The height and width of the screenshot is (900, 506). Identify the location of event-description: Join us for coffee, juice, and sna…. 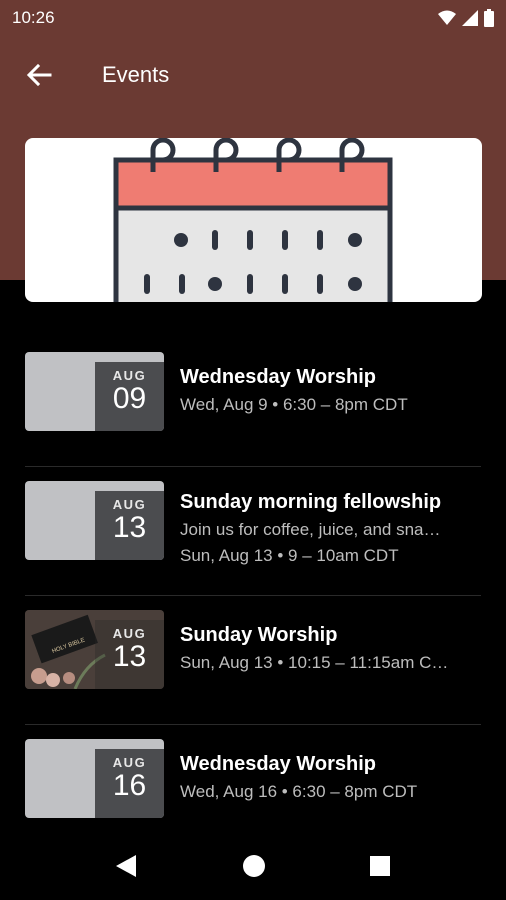
(310, 529).